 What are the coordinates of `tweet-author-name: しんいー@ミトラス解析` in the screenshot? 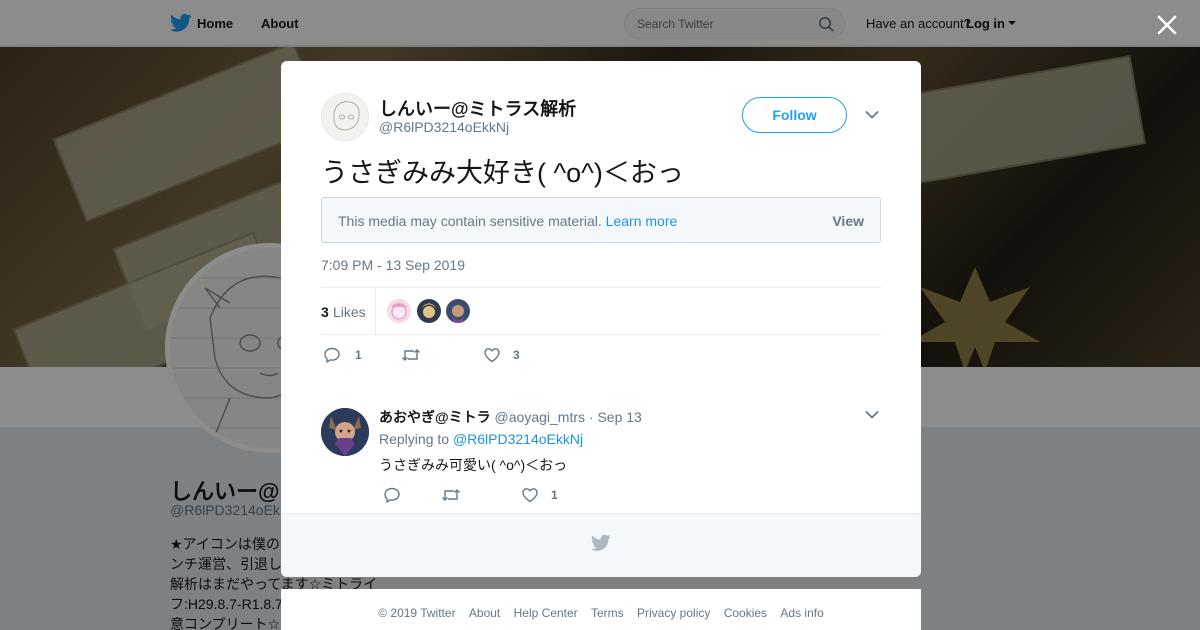 It's located at (477, 108).